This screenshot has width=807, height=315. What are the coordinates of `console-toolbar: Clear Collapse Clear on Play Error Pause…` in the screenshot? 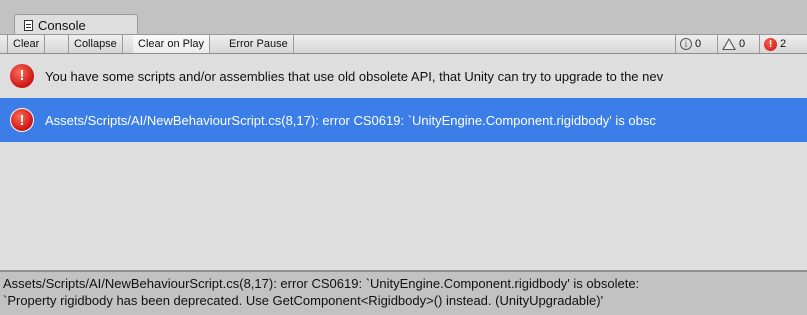 It's located at (403, 44).